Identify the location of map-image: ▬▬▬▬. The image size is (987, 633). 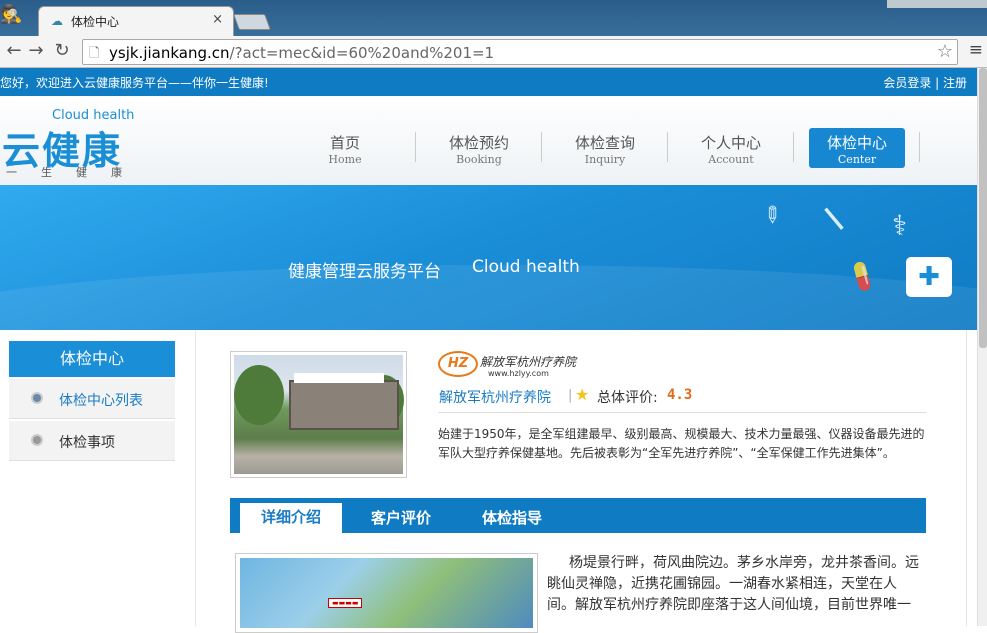
(386, 593).